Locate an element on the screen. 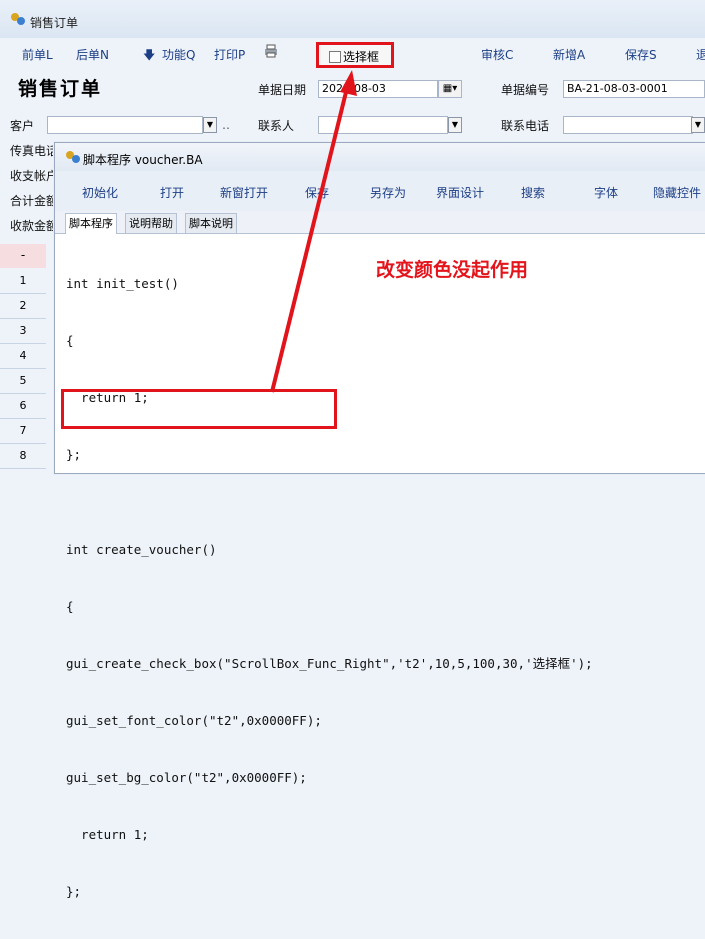  code-line: return 1; is located at coordinates (107, 834).